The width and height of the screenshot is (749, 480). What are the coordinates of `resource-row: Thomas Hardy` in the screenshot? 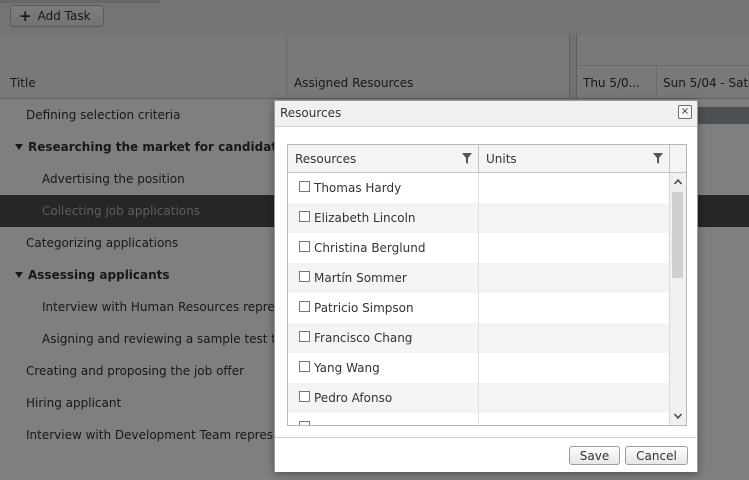 It's located at (478, 188).